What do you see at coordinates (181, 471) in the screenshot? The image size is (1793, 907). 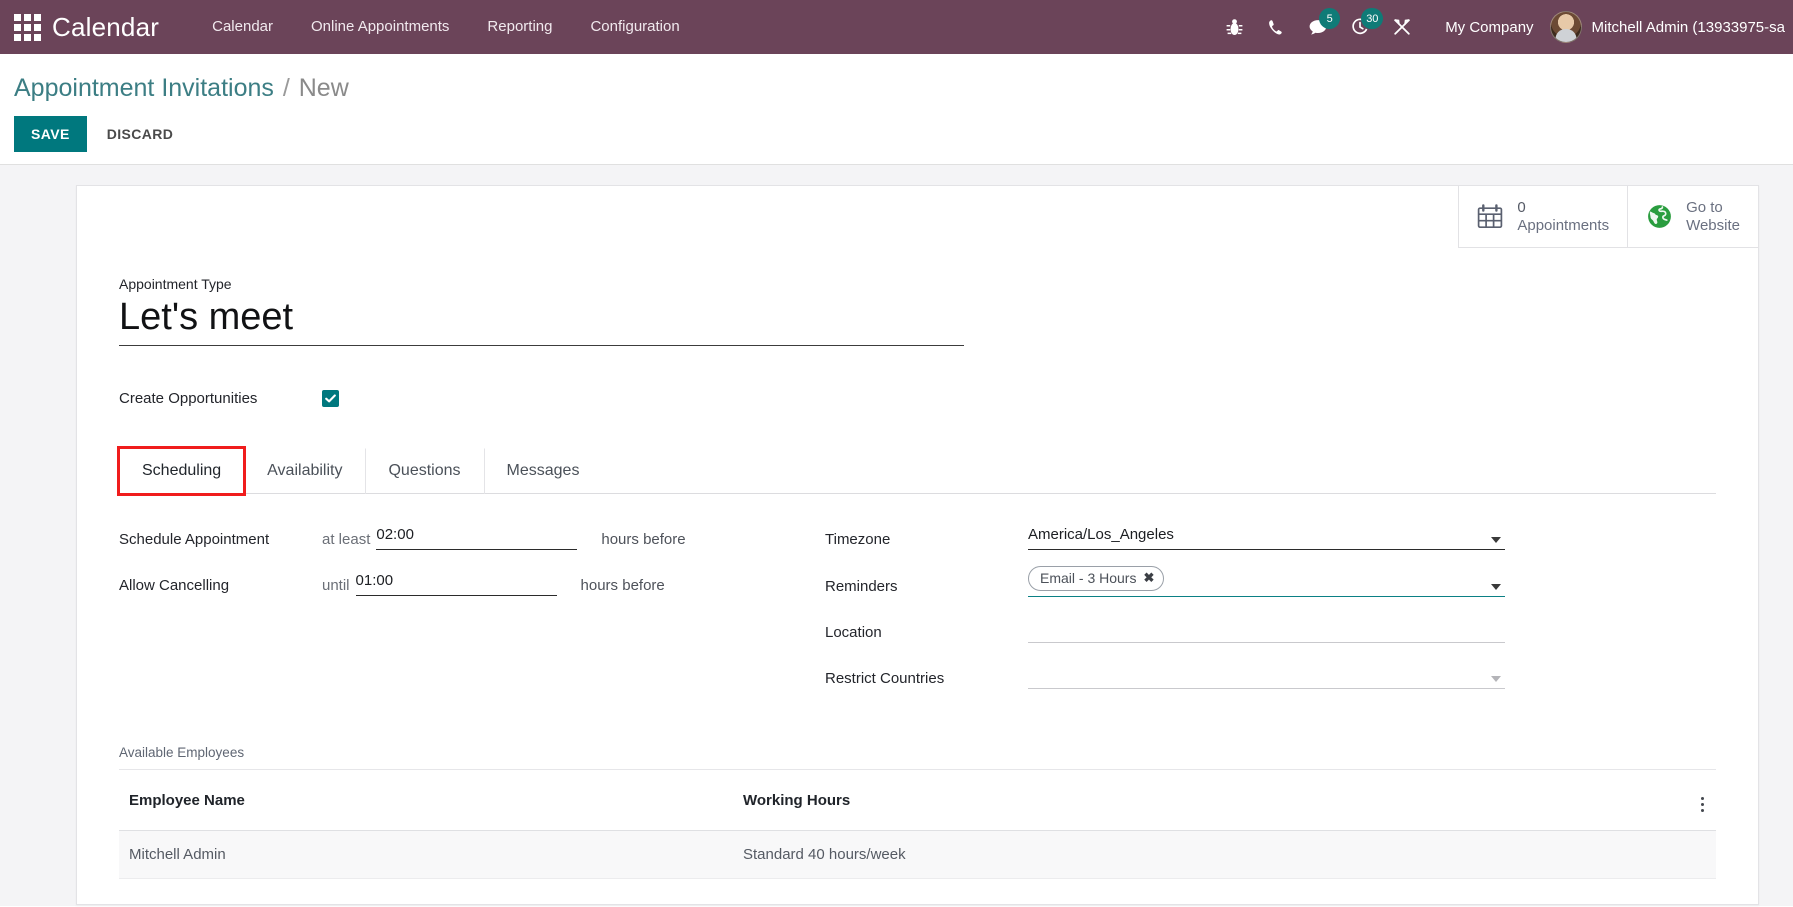 I see `tab-scheduling: Scheduling` at bounding box center [181, 471].